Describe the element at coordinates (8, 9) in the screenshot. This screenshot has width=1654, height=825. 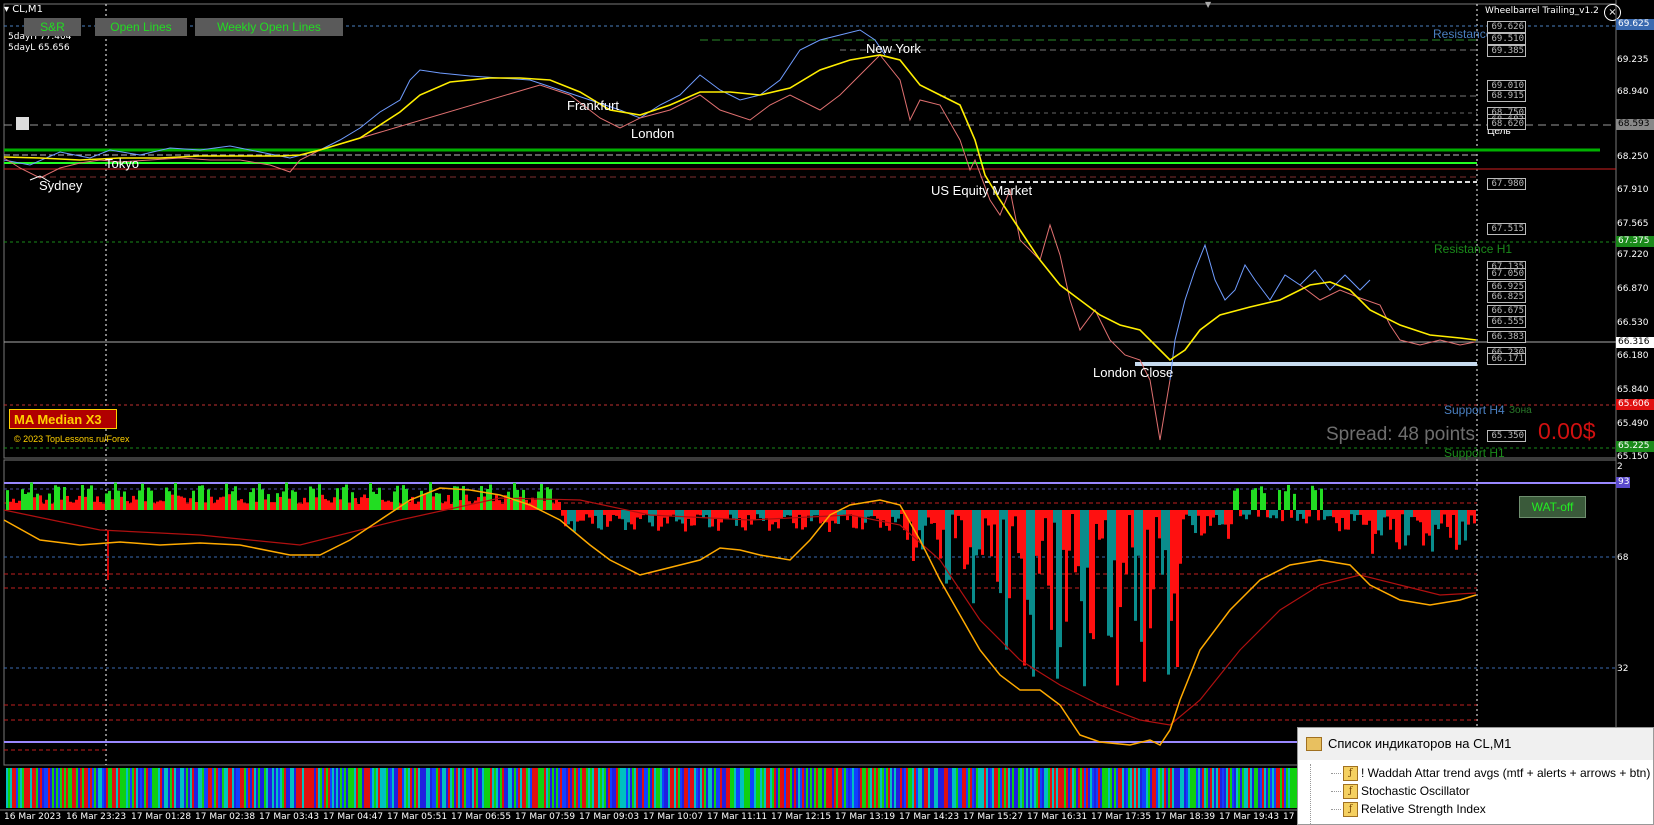
I see `symbol-menu-icon: ▾` at that location.